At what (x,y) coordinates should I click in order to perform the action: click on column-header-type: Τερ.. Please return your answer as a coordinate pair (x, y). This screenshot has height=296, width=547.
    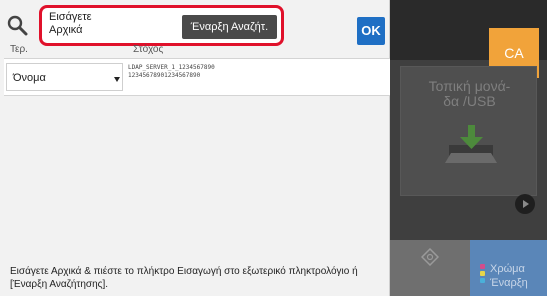
    Looking at the image, I should click on (19, 49).